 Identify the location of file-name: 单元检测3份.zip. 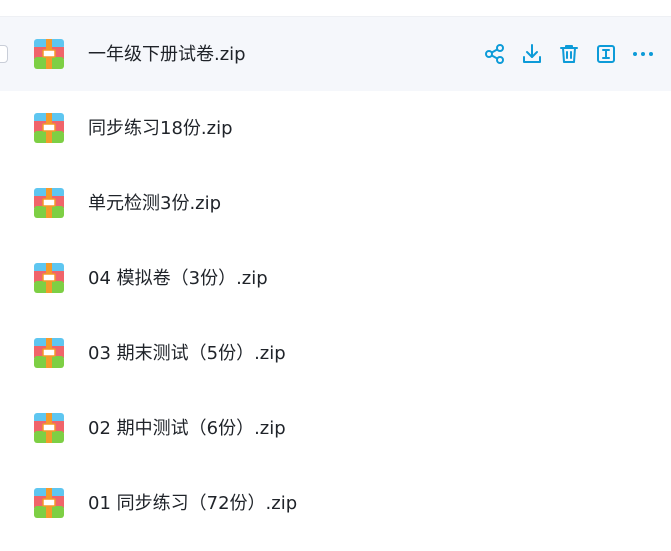
(154, 204).